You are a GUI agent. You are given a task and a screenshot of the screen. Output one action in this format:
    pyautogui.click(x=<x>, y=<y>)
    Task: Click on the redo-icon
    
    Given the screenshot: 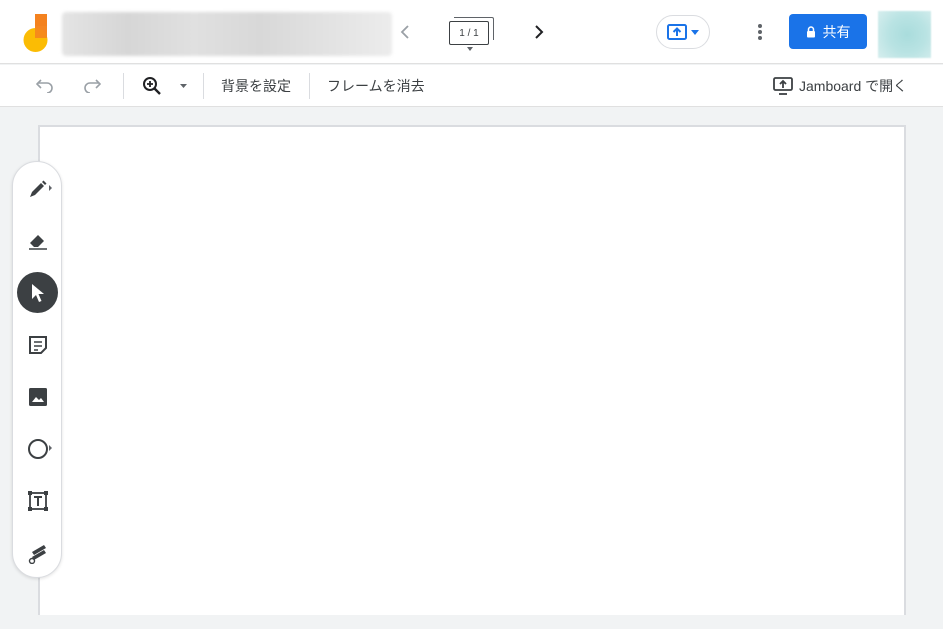 What is the action you would take?
    pyautogui.click(x=92, y=86)
    